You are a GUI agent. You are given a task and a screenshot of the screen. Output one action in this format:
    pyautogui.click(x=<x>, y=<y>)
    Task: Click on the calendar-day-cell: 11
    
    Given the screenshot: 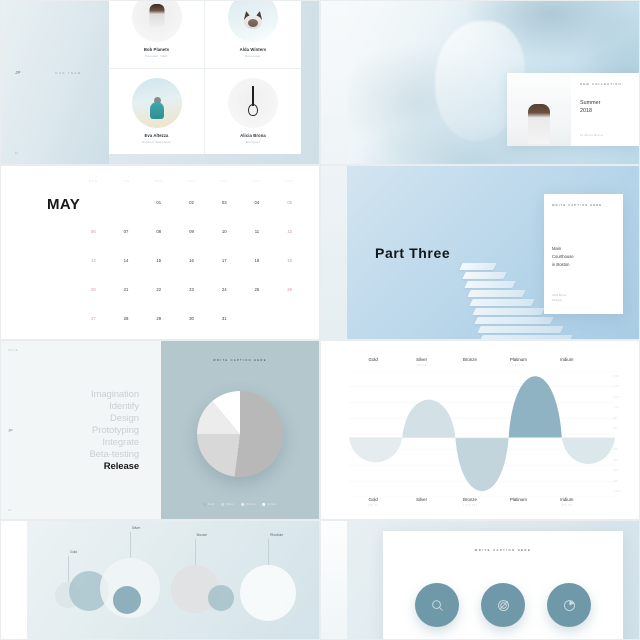 What is the action you would take?
    pyautogui.click(x=257, y=231)
    